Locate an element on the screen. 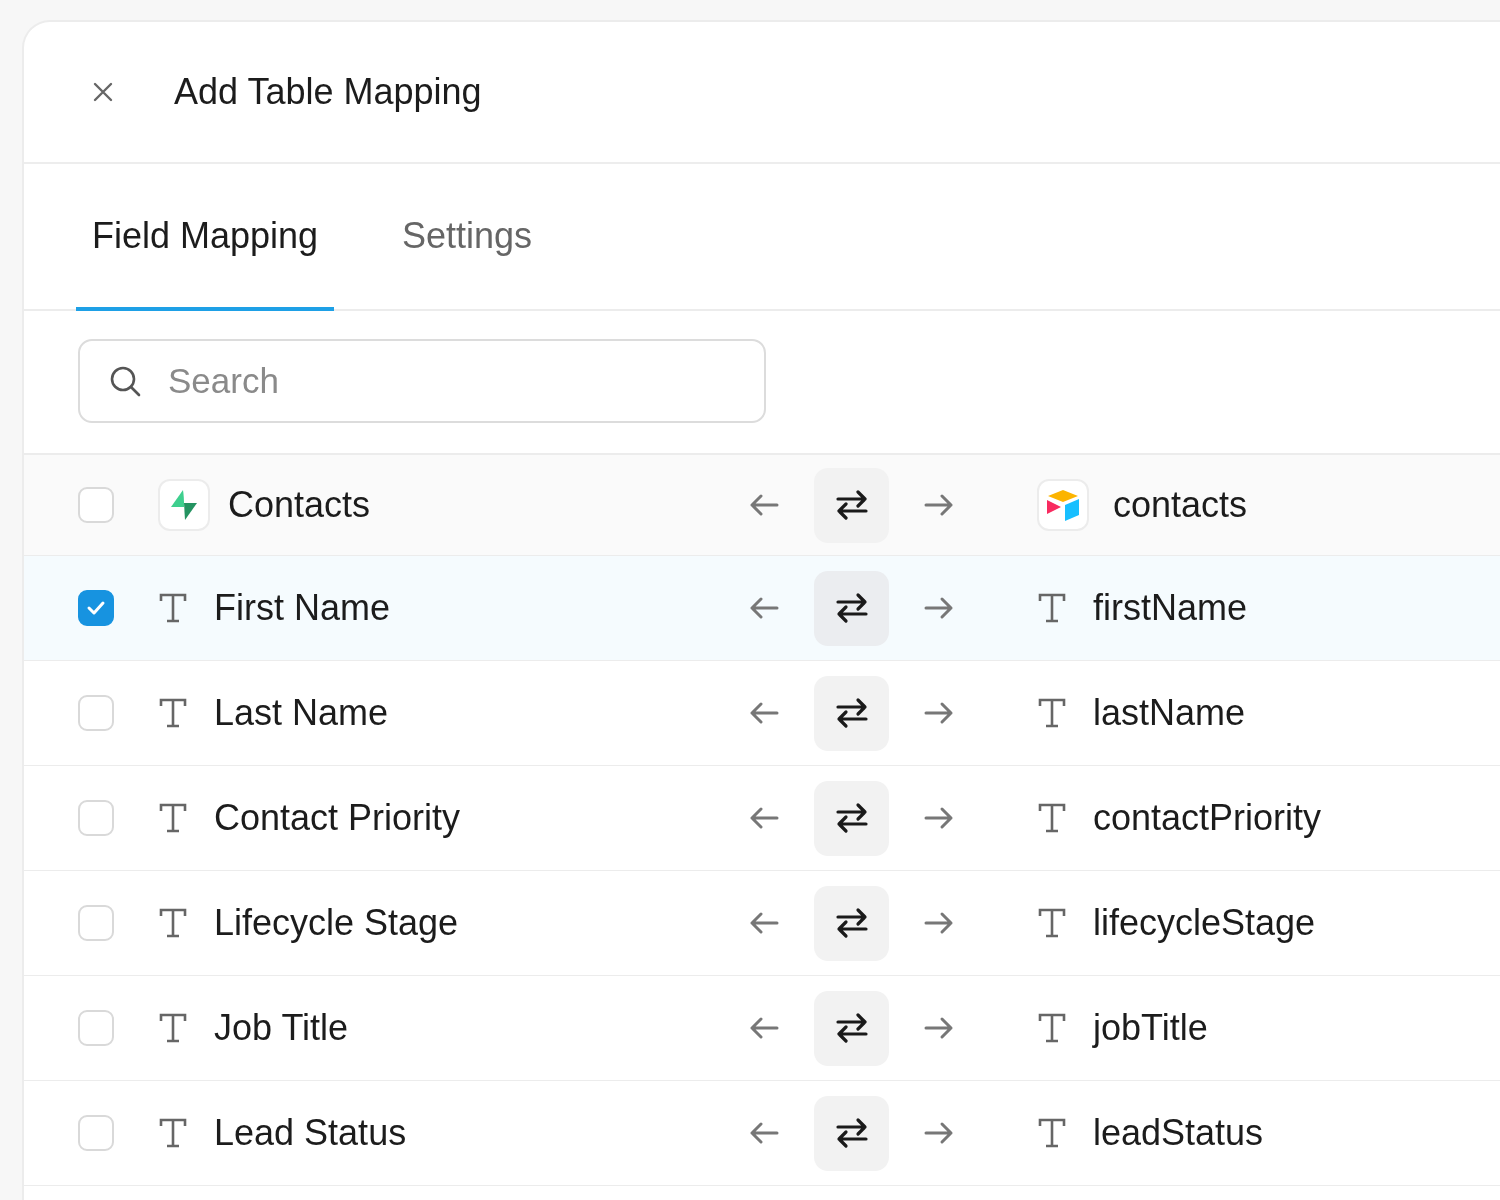 The width and height of the screenshot is (1500, 1200). source-field-name: Lead Status is located at coordinates (310, 1133).